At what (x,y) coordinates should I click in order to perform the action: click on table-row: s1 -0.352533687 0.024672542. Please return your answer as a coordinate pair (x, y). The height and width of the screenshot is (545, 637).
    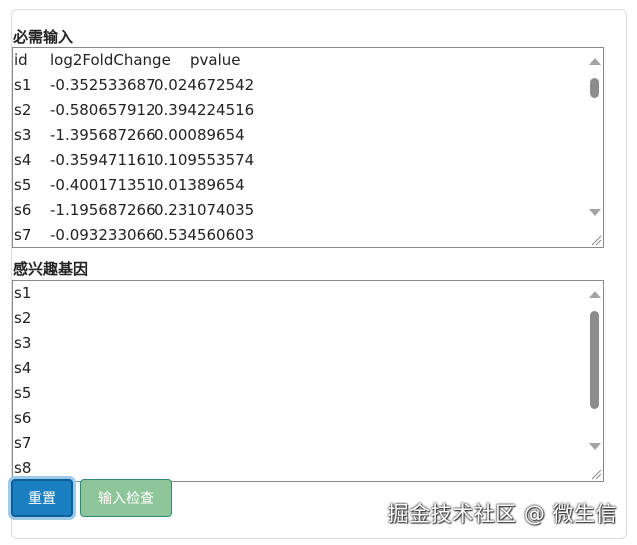
    Looking at the image, I should click on (298, 85).